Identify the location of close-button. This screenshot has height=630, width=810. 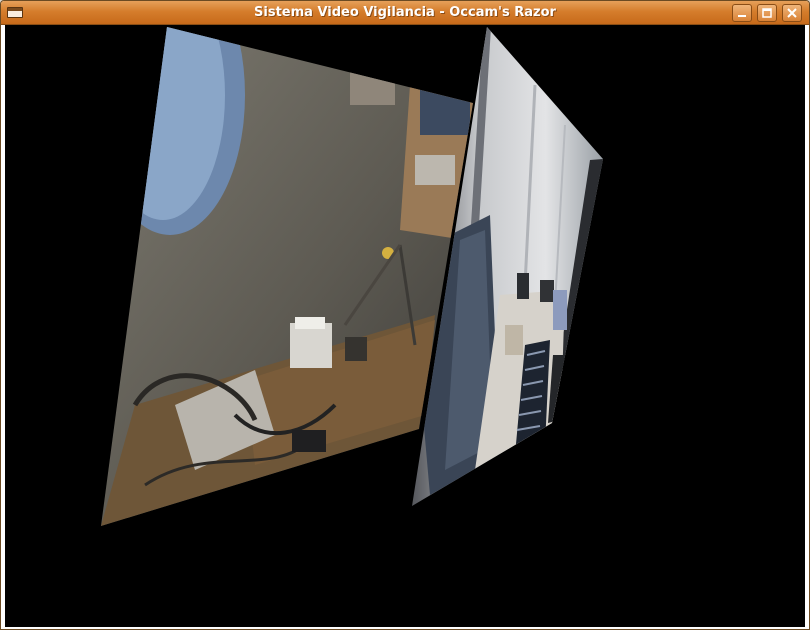
(792, 13).